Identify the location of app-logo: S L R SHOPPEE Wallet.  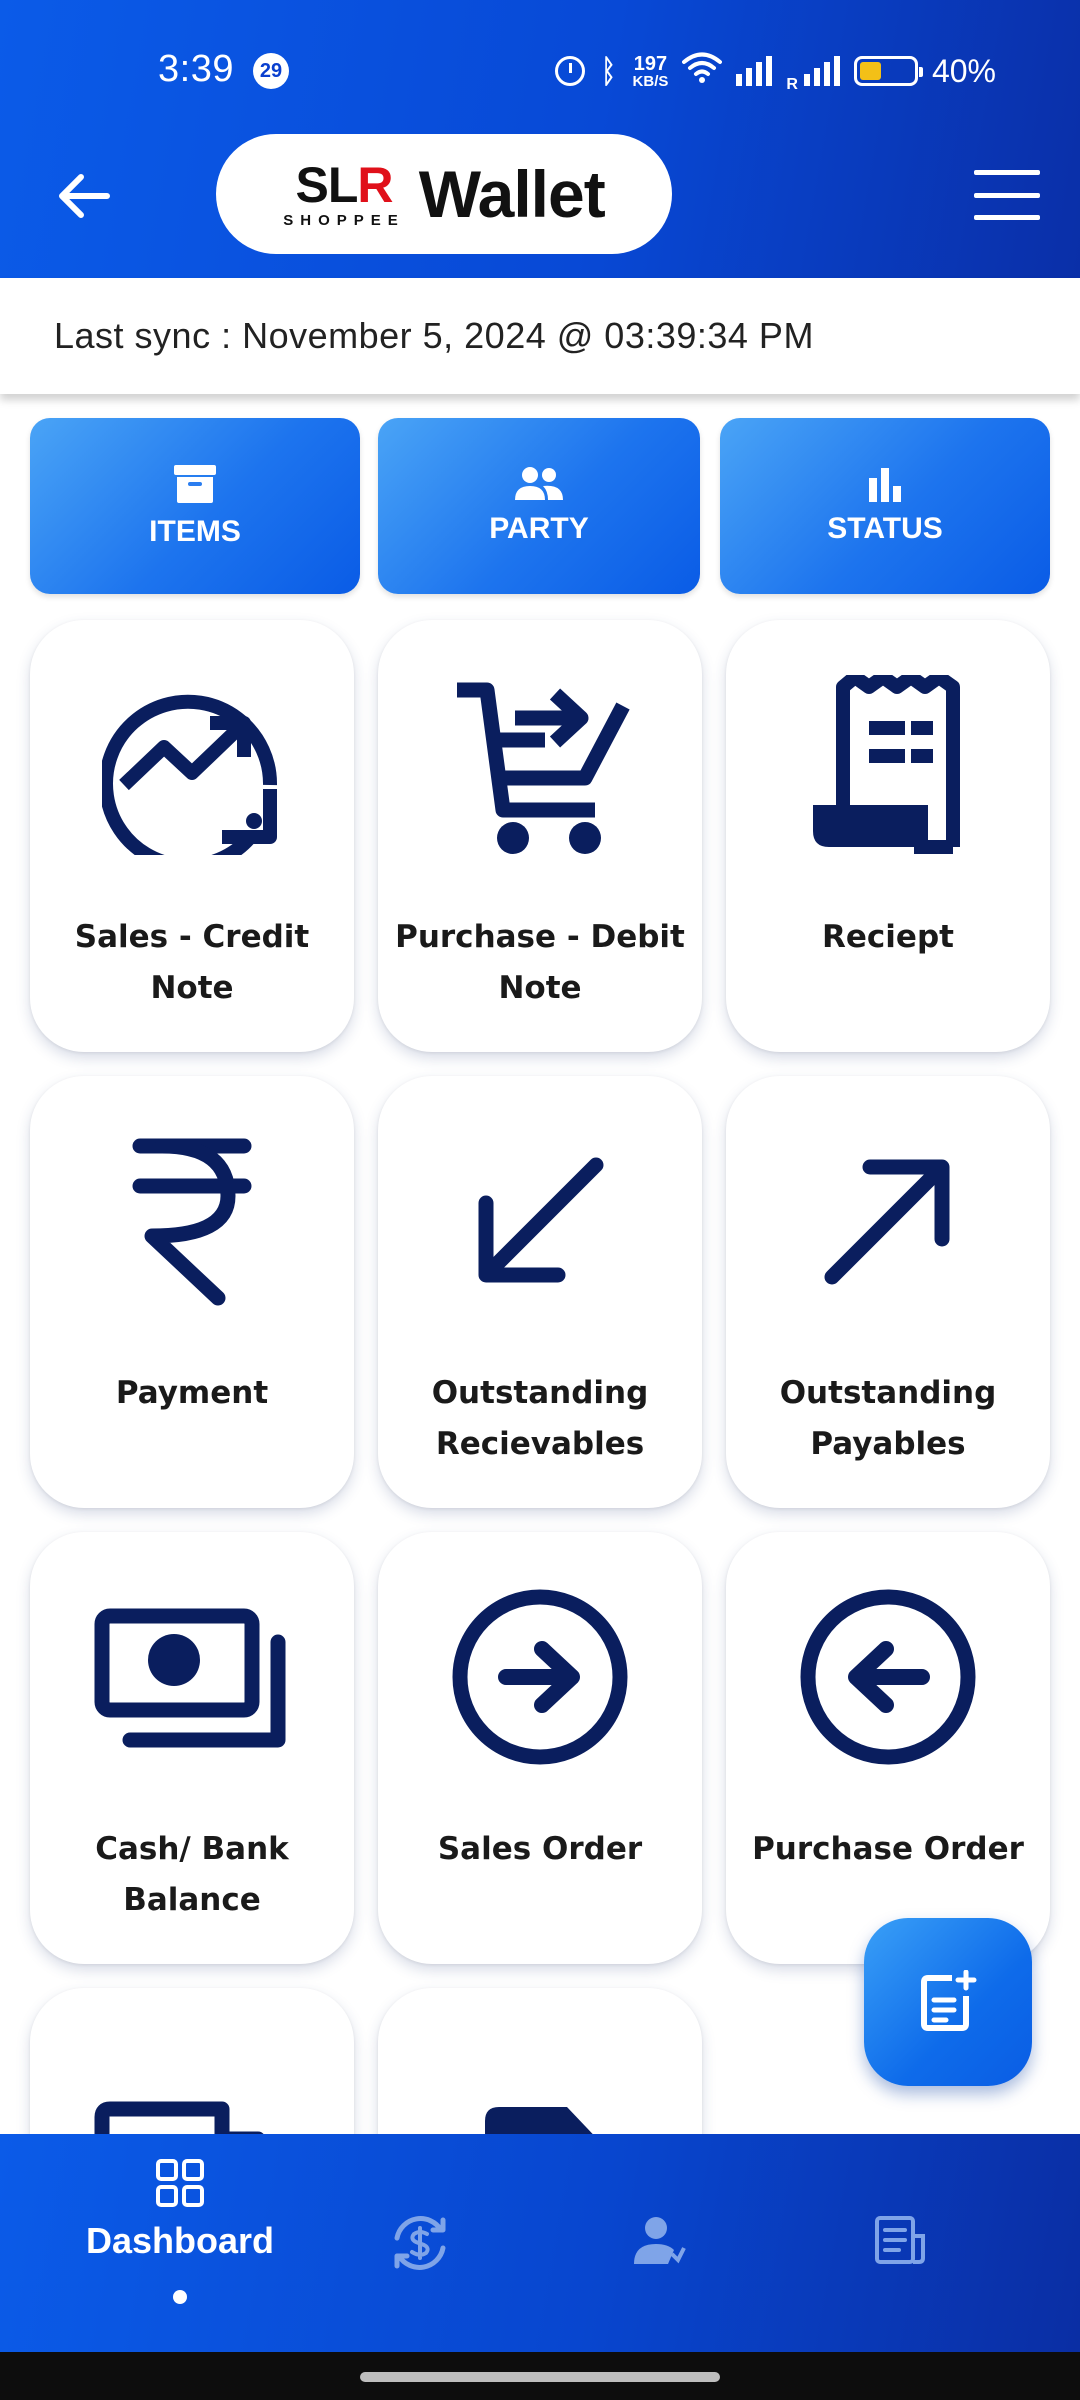
(444, 194).